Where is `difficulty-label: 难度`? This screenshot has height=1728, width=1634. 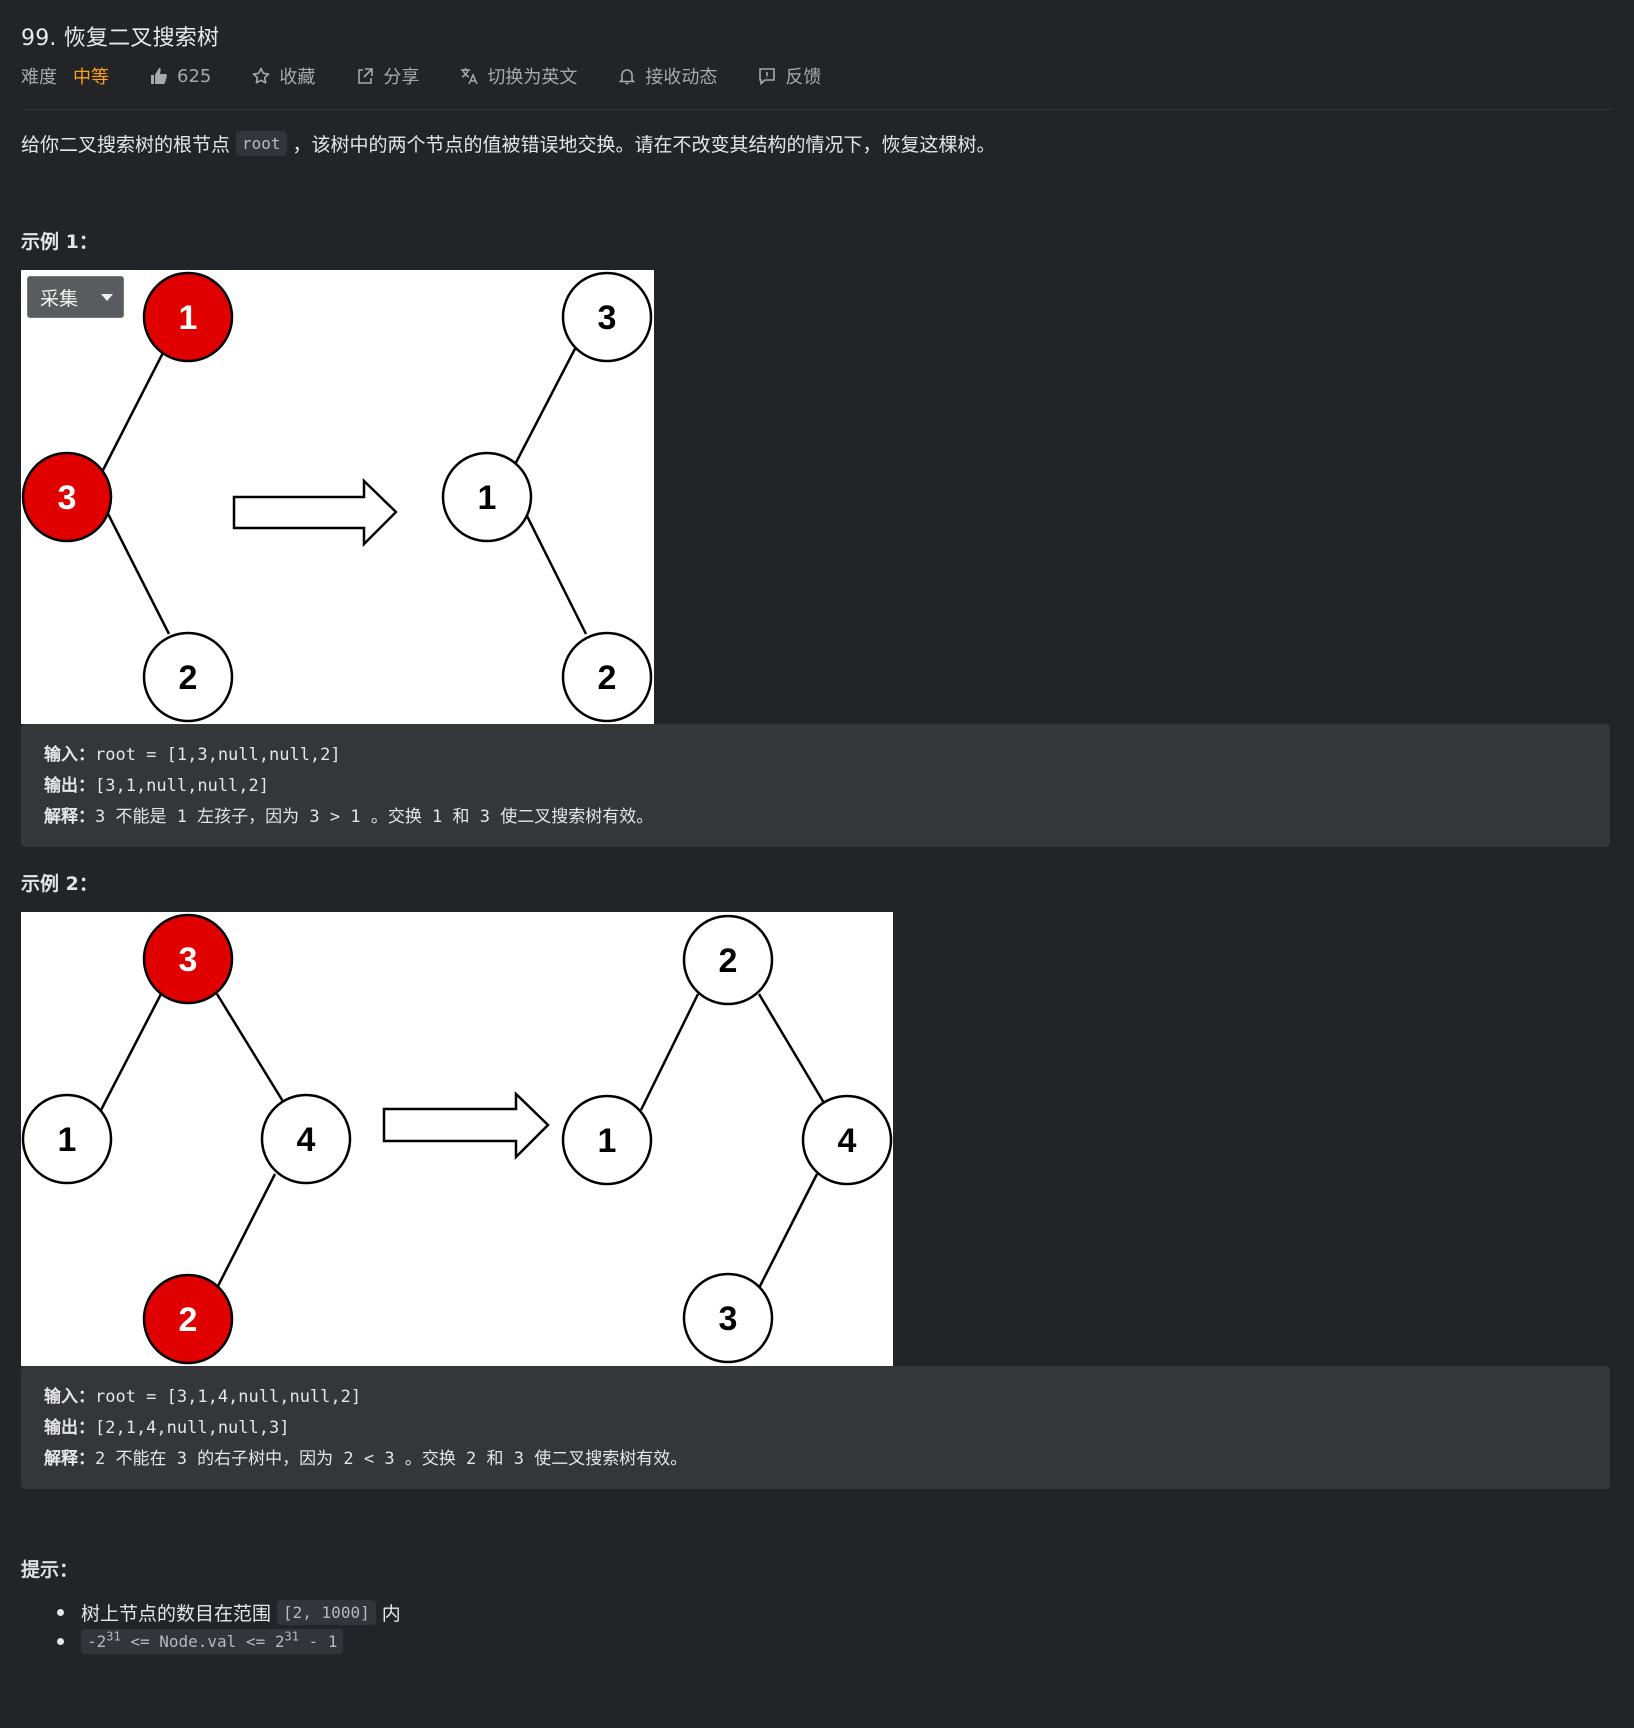
difficulty-label: 难度 is located at coordinates (39, 77).